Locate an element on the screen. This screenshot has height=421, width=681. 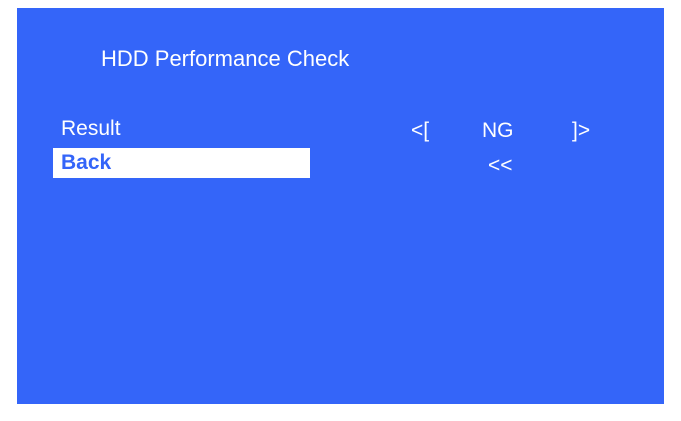
result-prev-arrow: <[ is located at coordinates (420, 131).